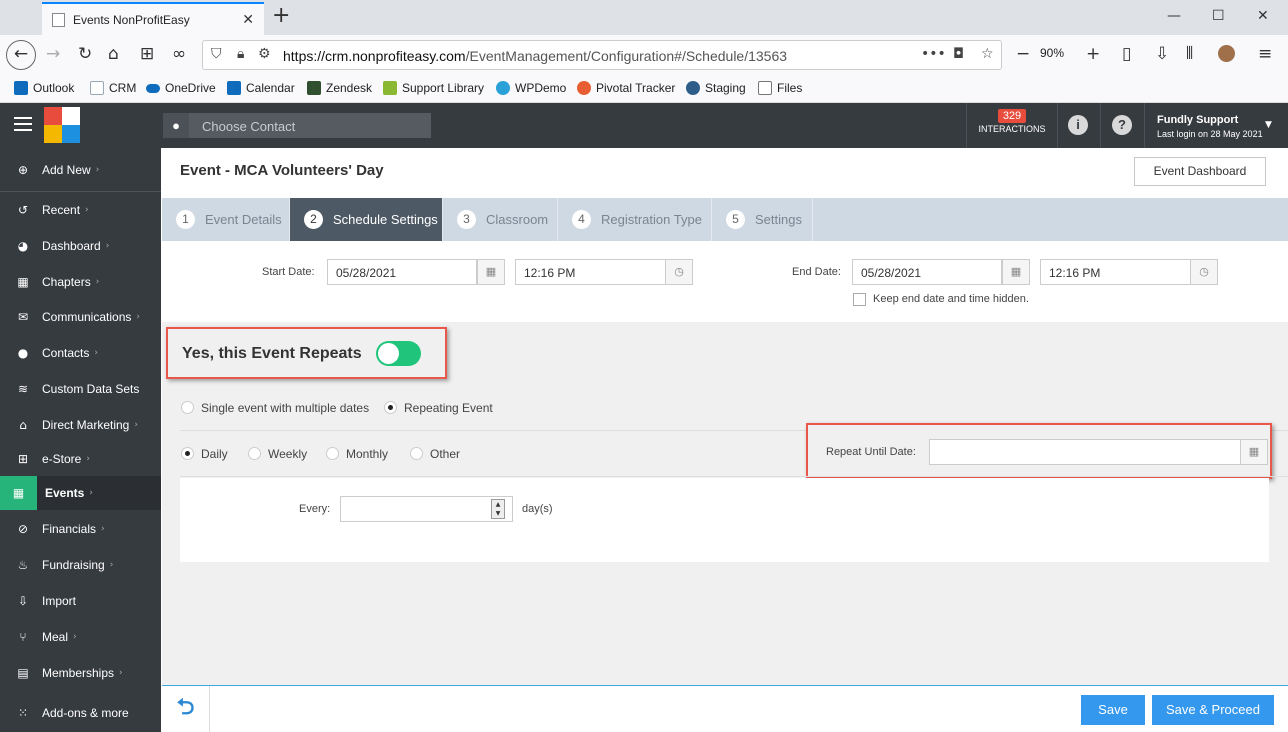 The image size is (1288, 732). Describe the element at coordinates (153, 88) in the screenshot. I see `cloud-icon` at that location.